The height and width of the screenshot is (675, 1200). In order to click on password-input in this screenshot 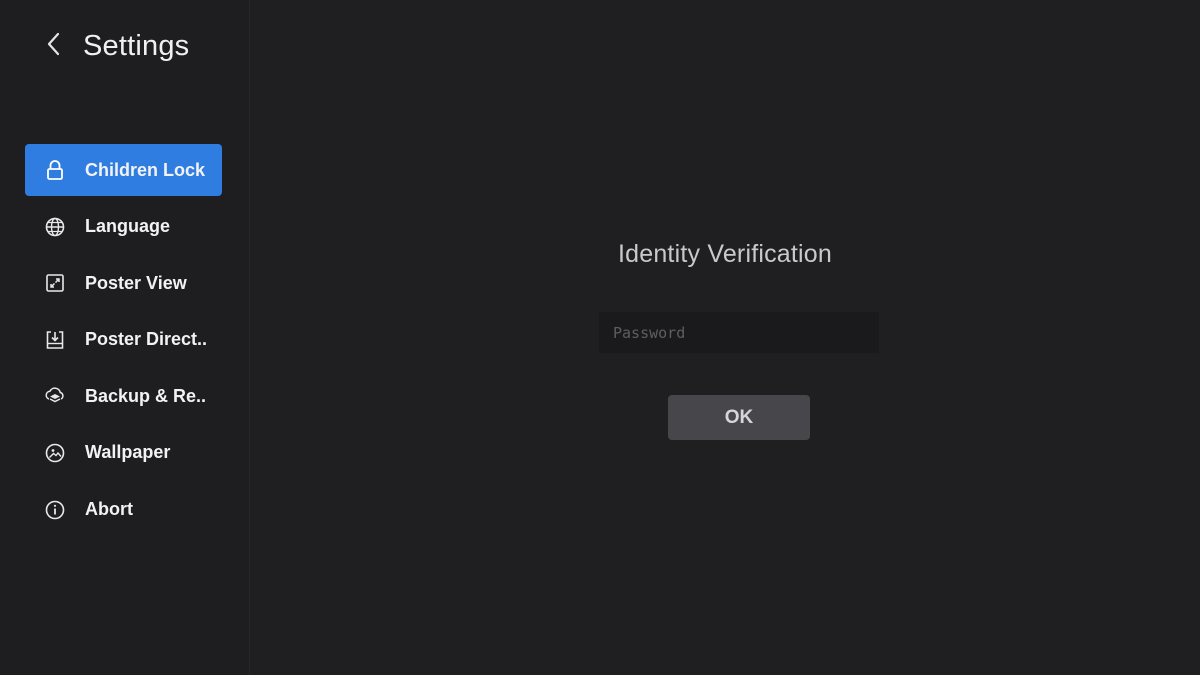, I will do `click(739, 332)`.